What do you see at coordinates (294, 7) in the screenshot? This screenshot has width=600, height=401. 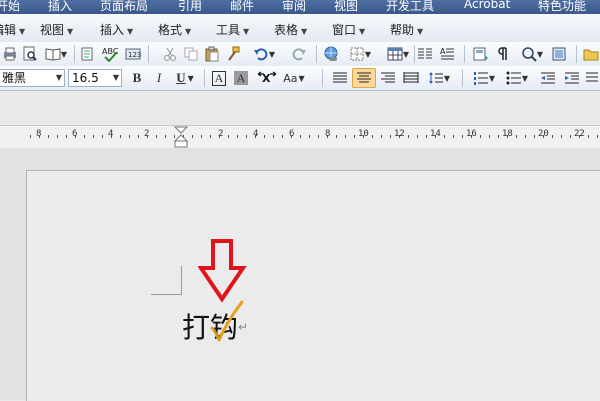 I see `ribbon-tab-review: 审阅` at bounding box center [294, 7].